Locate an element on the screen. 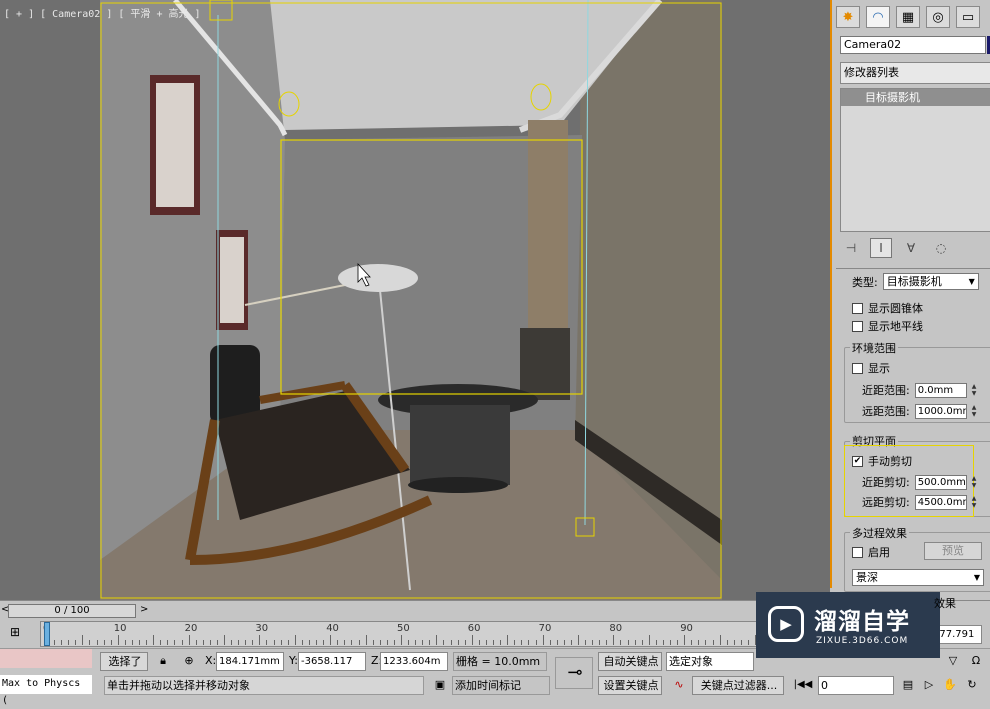 The image size is (990, 709). env-show-checkbox is located at coordinates (857, 368).